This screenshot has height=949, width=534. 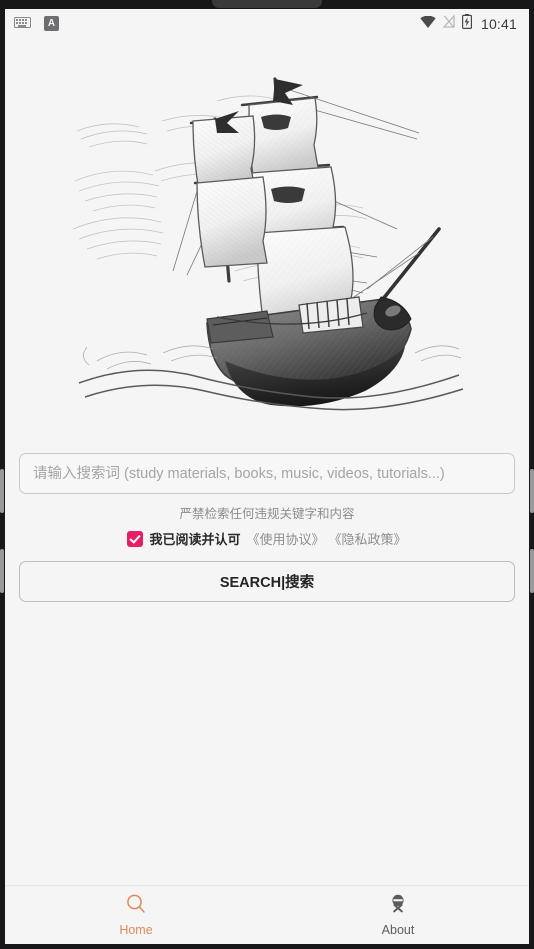 I want to click on status-bar-right: 10:41, so click(x=468, y=23).